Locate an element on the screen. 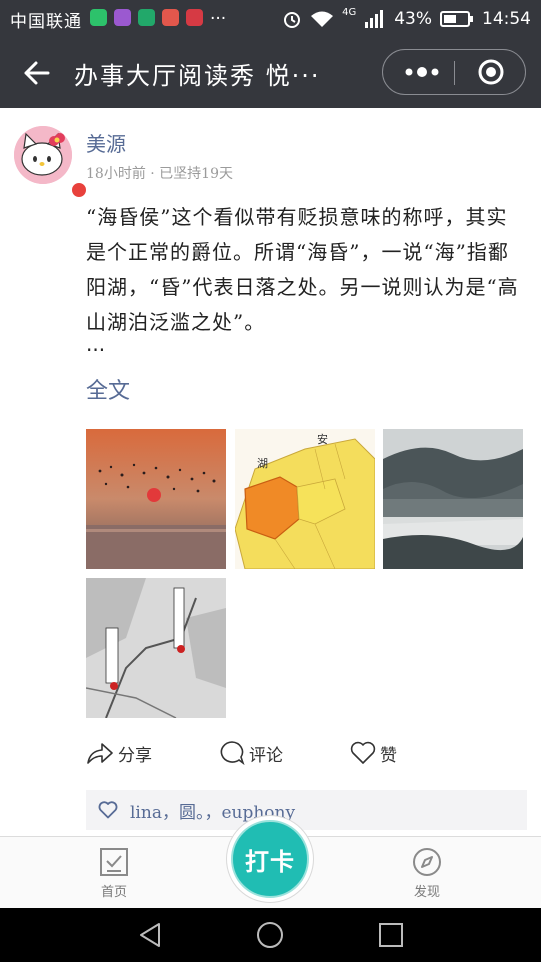  miniprogram-capsule is located at coordinates (454, 72).